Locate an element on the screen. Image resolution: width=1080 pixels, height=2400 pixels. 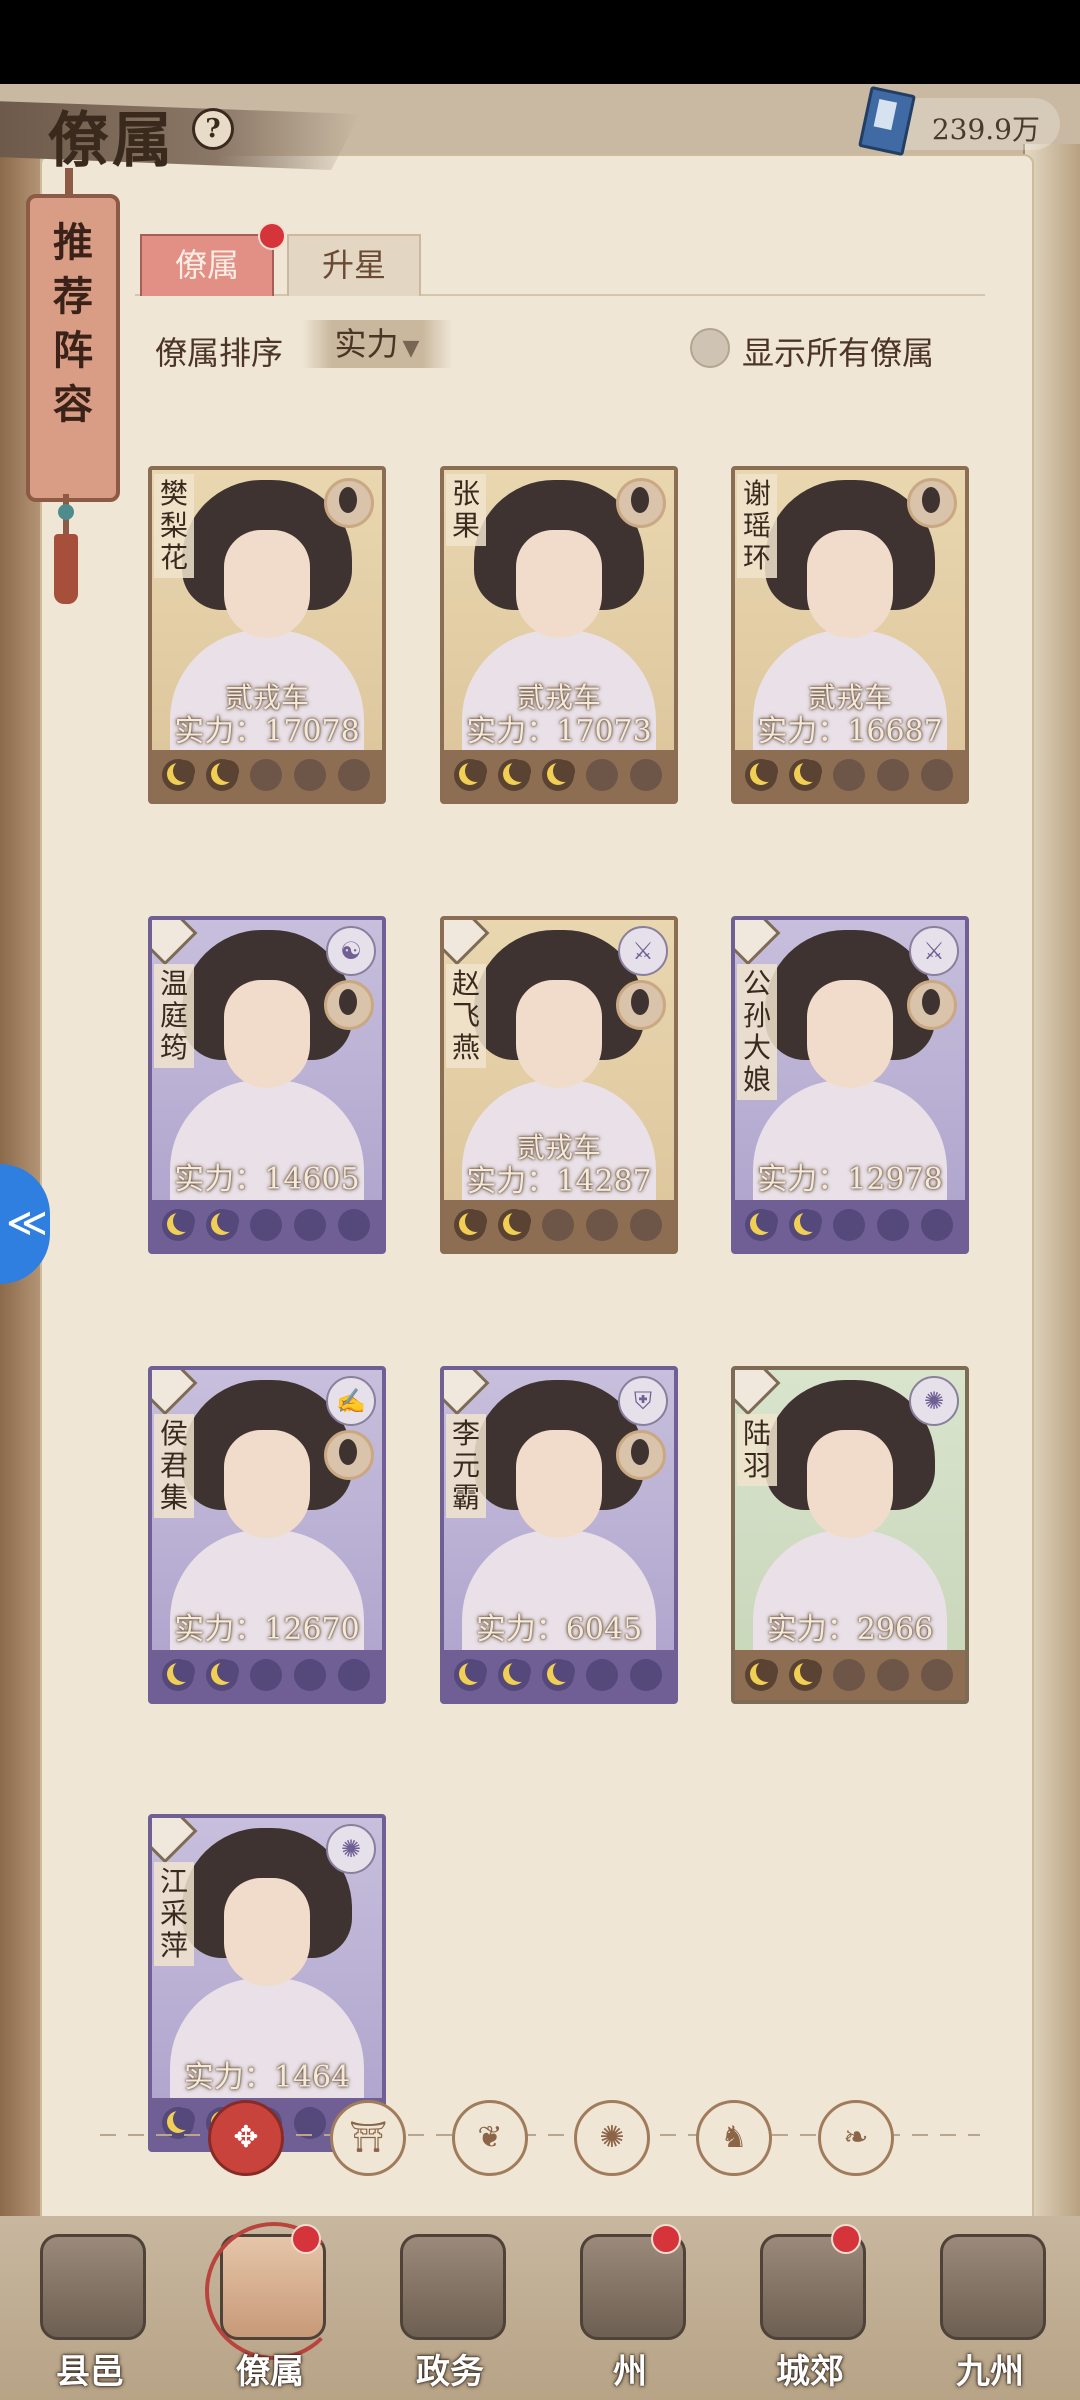
retainer-card: ✺ 江采萍实力：1464 is located at coordinates (267, 1983).